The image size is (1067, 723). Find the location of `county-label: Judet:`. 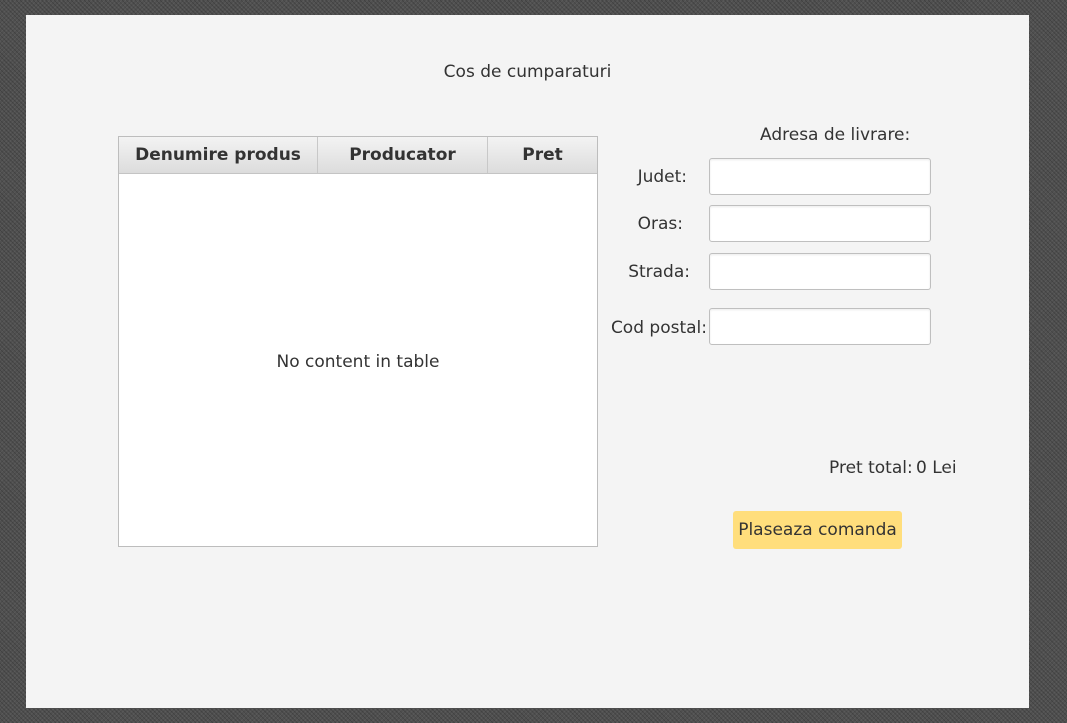

county-label: Judet: is located at coordinates (662, 177).